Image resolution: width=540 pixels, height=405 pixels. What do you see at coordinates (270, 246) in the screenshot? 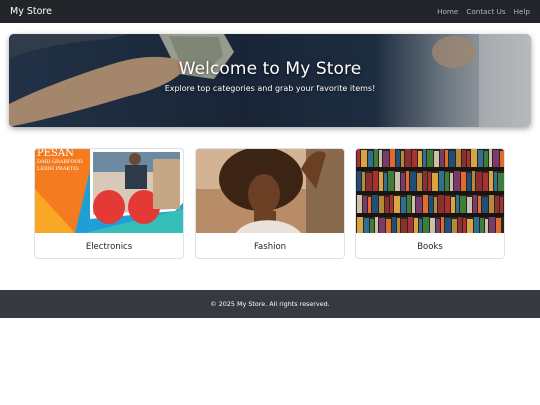
I see `category-label-fashion: Fashion` at bounding box center [270, 246].